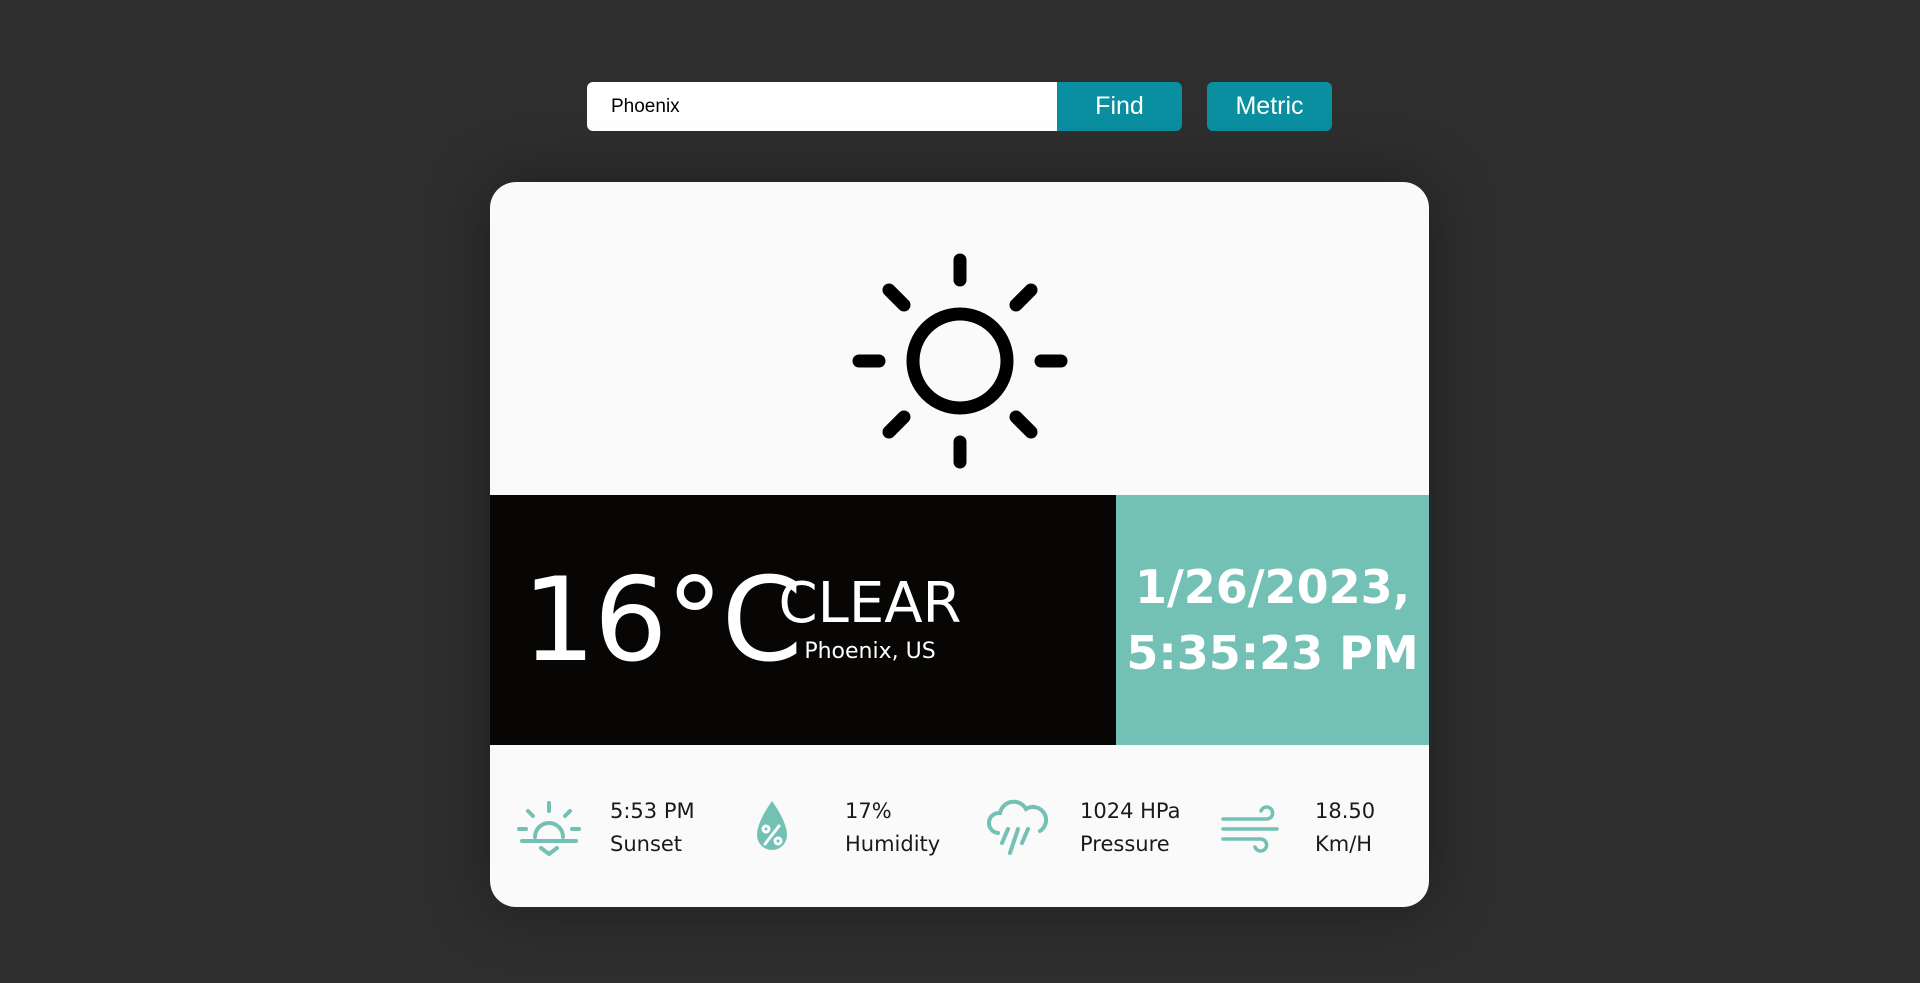 Image resolution: width=1920 pixels, height=983 pixels. Describe the element at coordinates (1250, 829) in the screenshot. I see `wind-icon` at that location.